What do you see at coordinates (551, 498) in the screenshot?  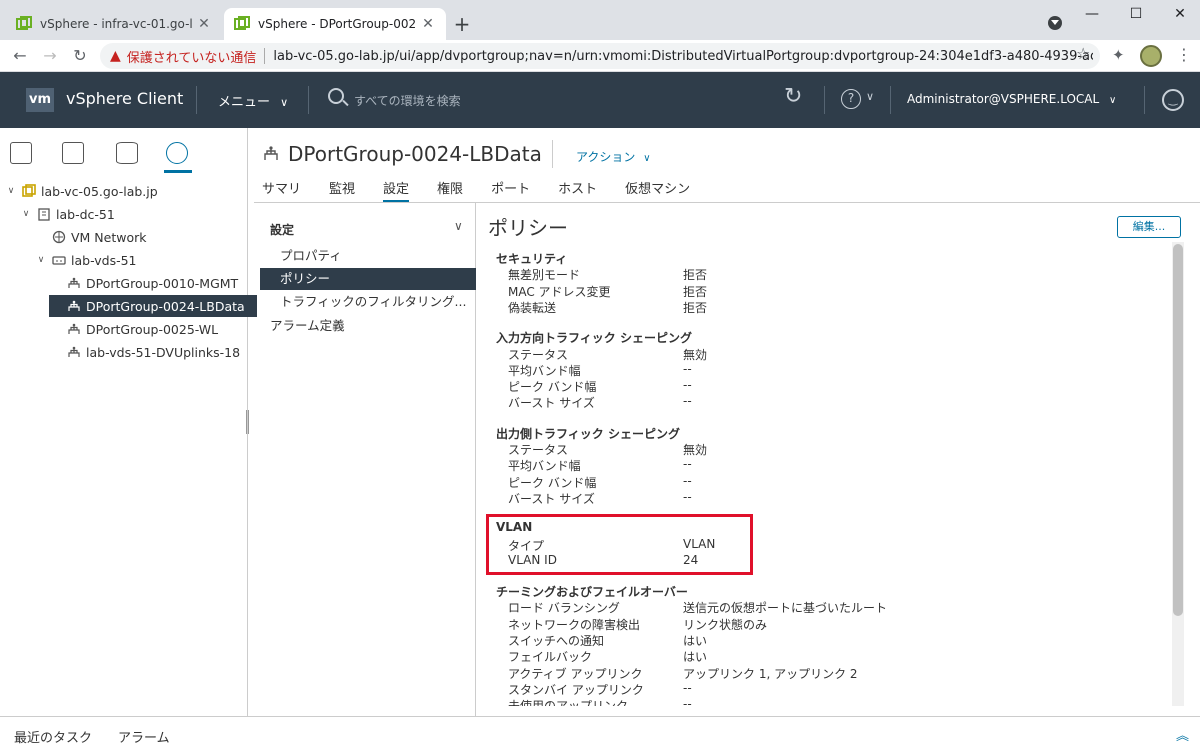 I see `policy-property-label: バースト サイズ` at bounding box center [551, 498].